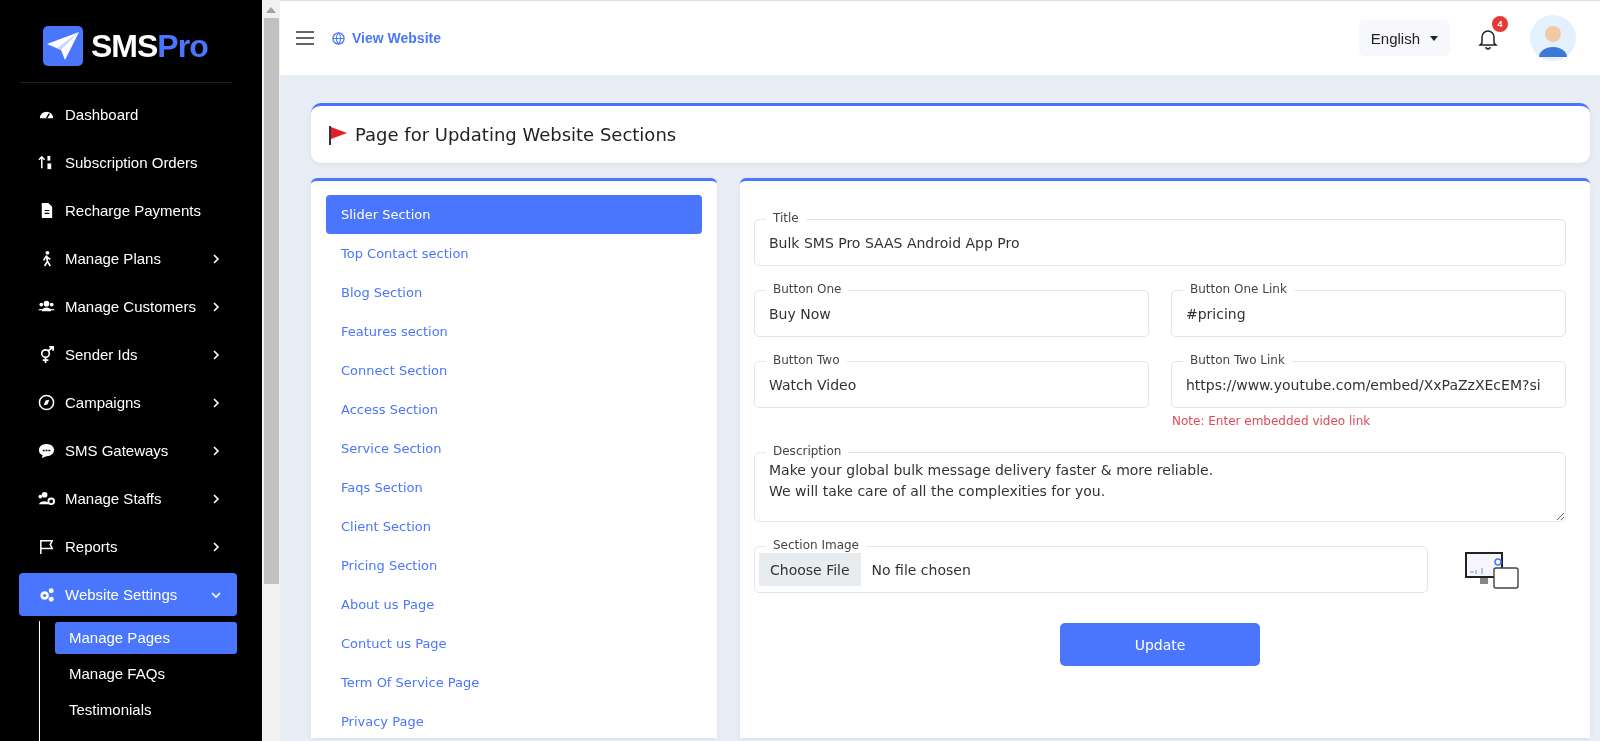 This screenshot has height=741, width=1600. Describe the element at coordinates (514, 721) in the screenshot. I see `section-tab: Privacy Page` at that location.